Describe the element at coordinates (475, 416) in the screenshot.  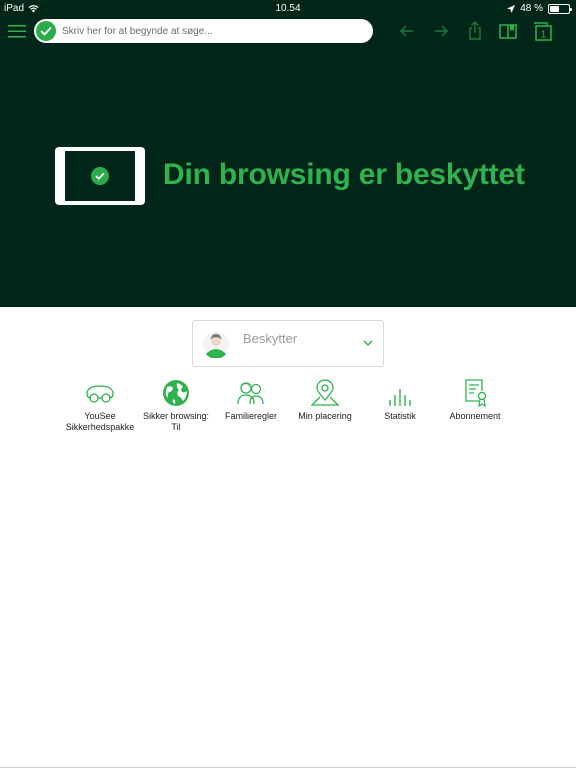
I see `feature-label: Abonnement` at that location.